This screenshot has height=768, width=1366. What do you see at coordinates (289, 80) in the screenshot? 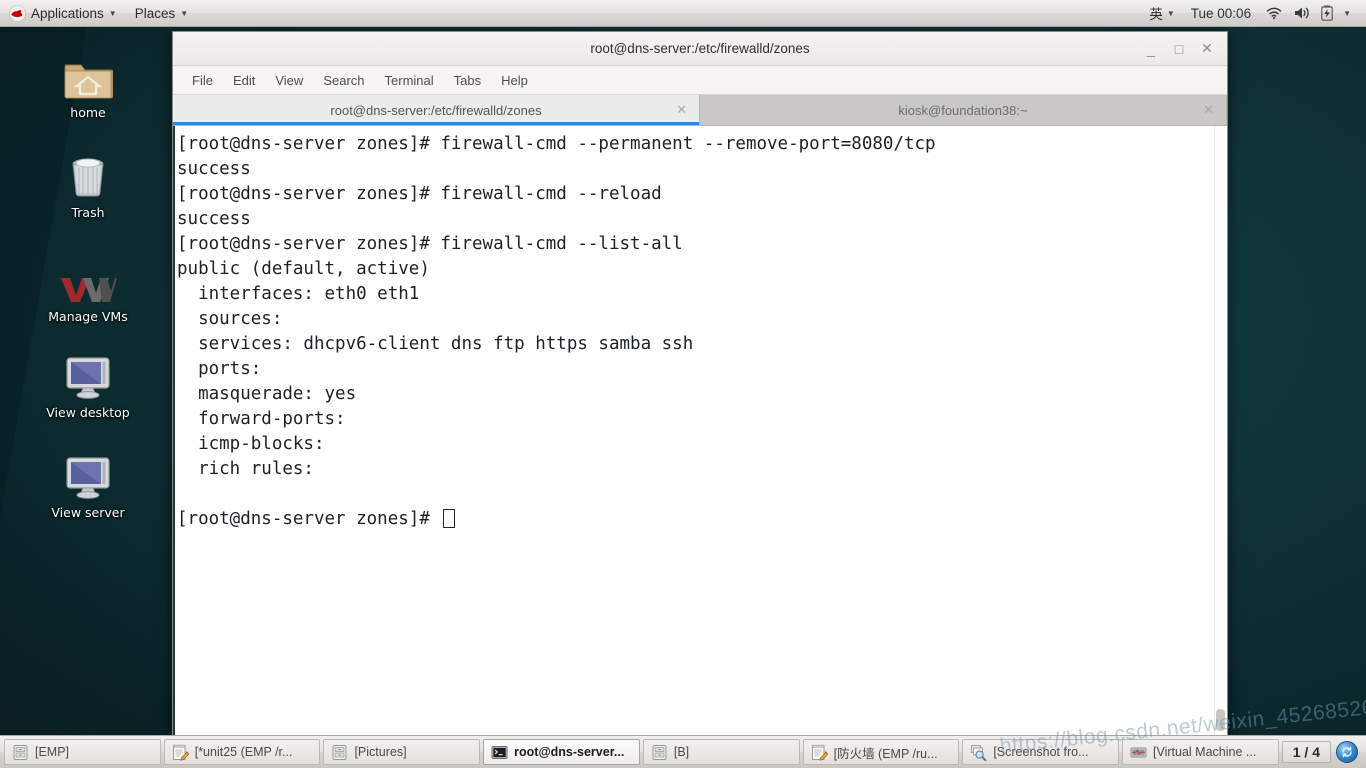
I see `menu-view: View` at bounding box center [289, 80].